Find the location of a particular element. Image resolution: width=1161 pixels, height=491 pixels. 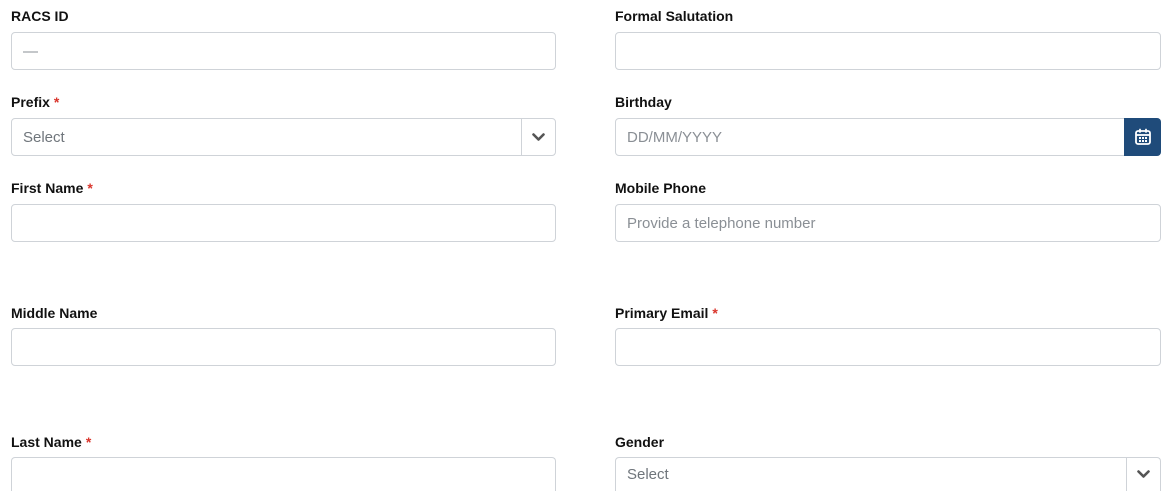

gender-dropdown-button is located at coordinates (1143, 474).